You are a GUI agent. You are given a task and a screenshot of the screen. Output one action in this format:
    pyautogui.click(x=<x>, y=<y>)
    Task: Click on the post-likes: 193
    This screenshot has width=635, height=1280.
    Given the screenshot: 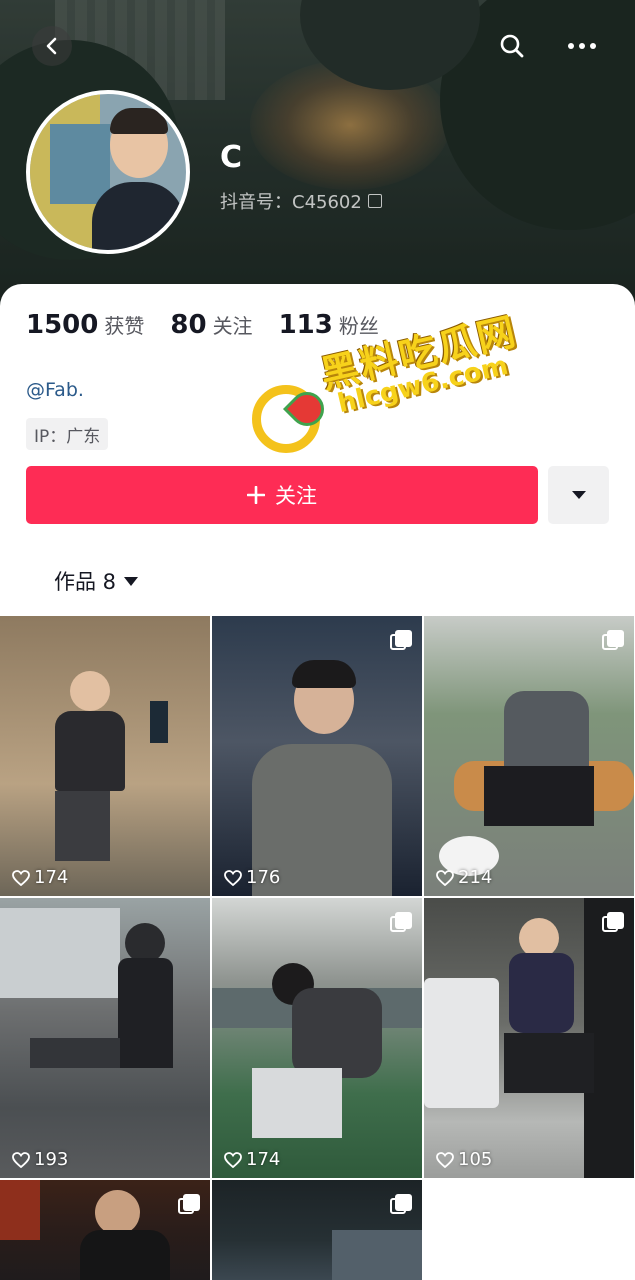 What is the action you would take?
    pyautogui.click(x=40, y=1159)
    